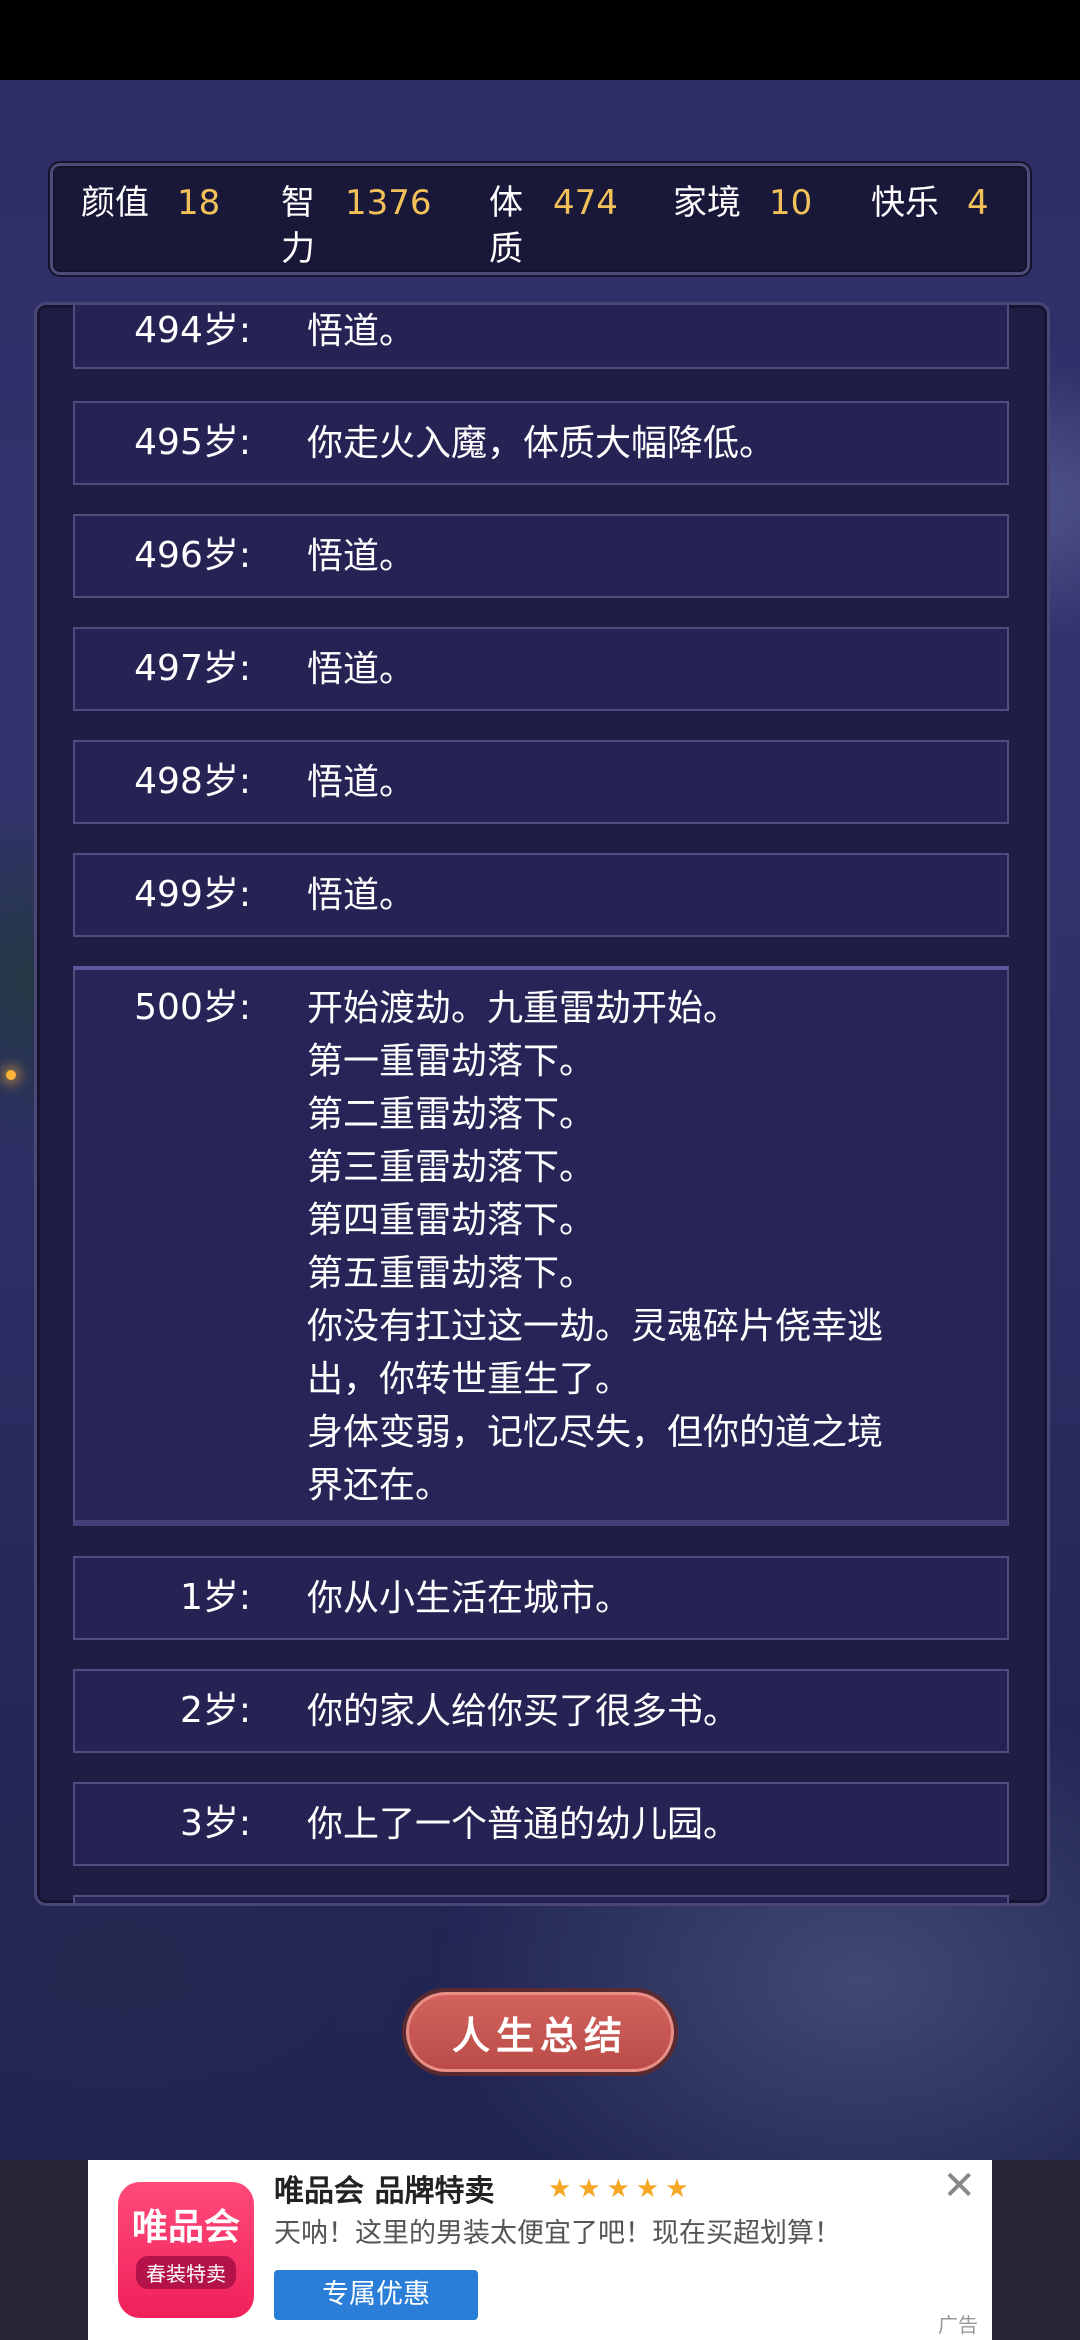 The image size is (1080, 2340). I want to click on status-bar, so click(540, 40).